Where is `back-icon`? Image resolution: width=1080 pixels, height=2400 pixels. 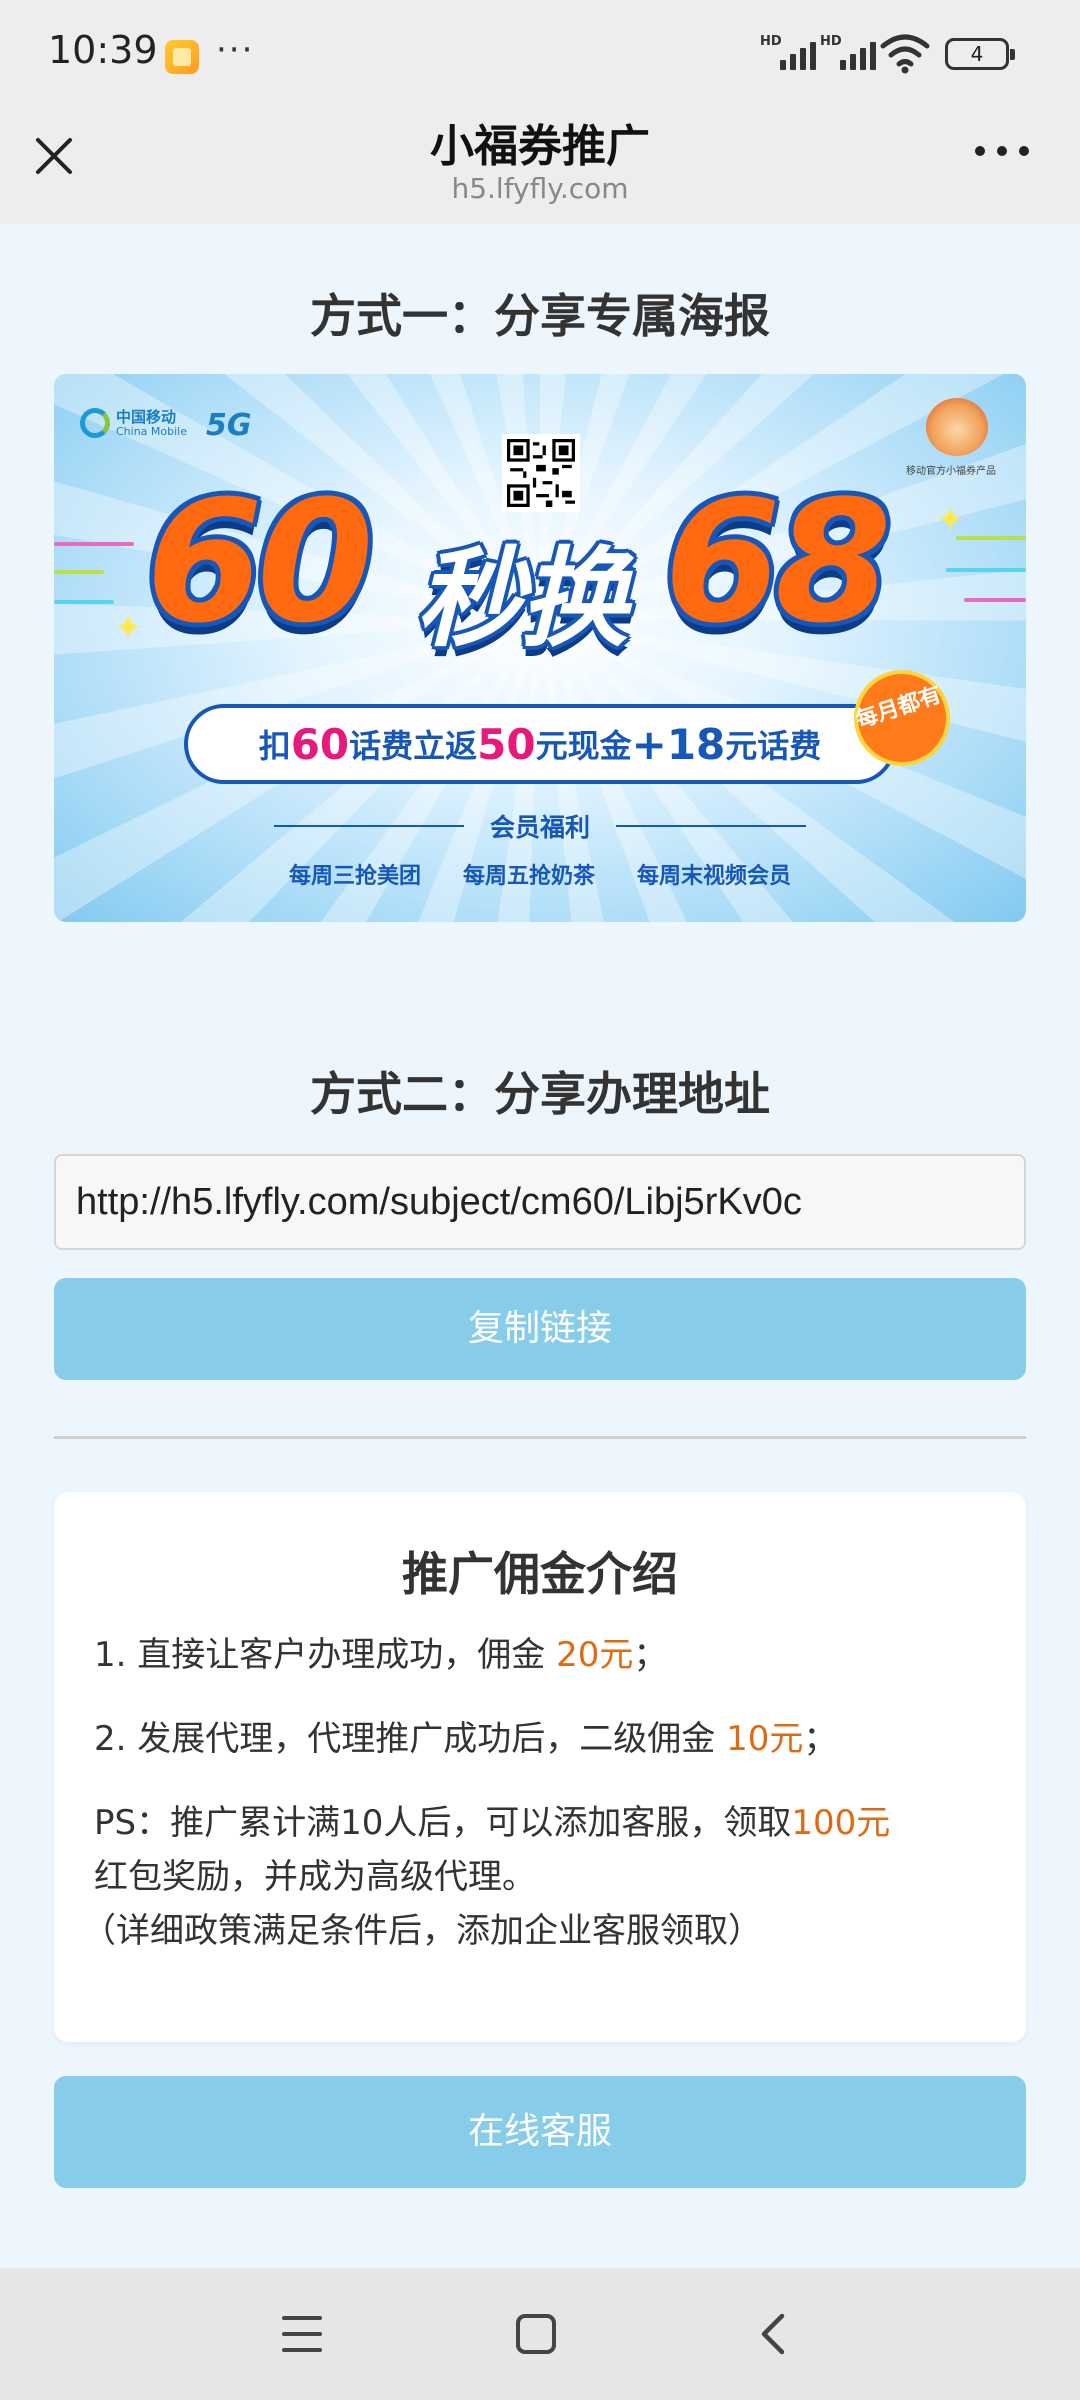 back-icon is located at coordinates (774, 2334).